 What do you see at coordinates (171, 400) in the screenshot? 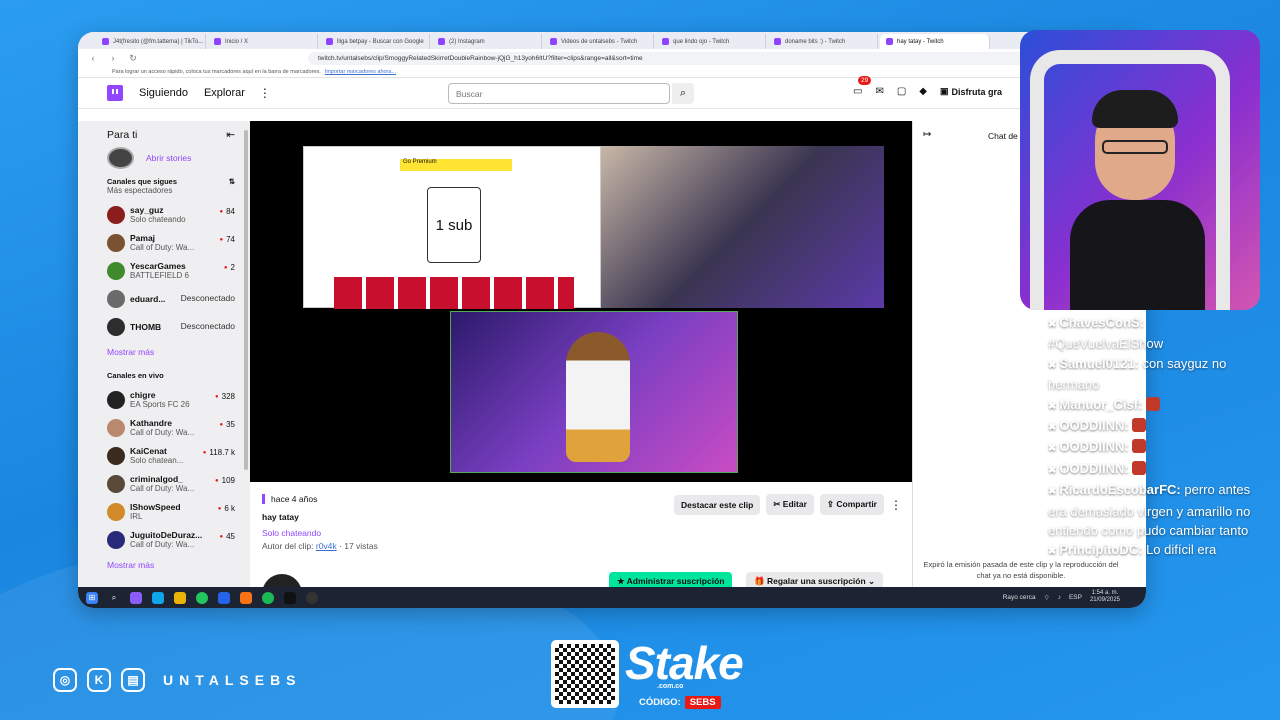
I see `sidebar-channel: chigreEA Sports FC 26 328` at bounding box center [171, 400].